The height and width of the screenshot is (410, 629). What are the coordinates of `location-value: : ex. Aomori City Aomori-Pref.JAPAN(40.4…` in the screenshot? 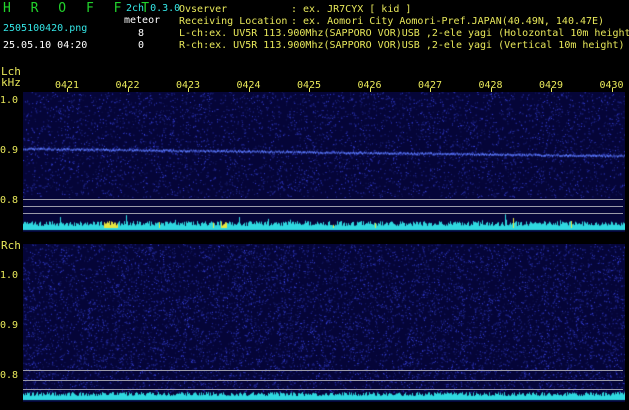 It's located at (448, 21).